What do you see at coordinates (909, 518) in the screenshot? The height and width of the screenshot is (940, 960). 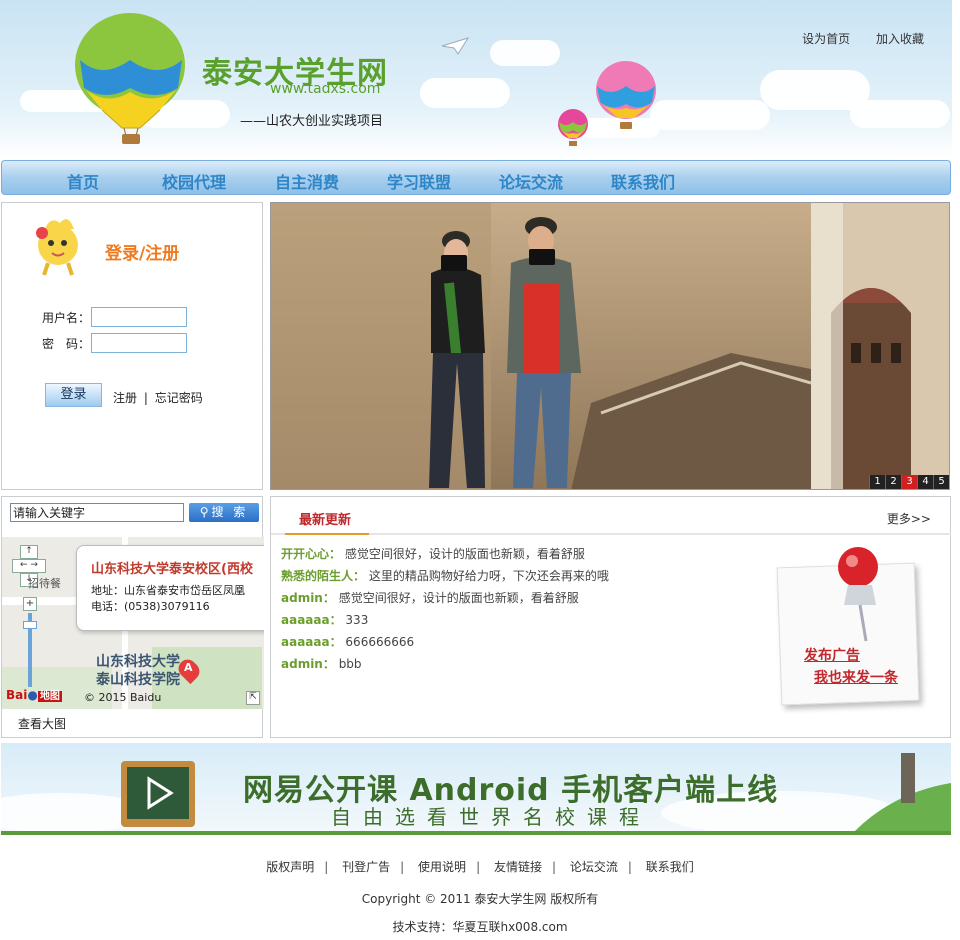 I see `news-more-link: 更多>>` at bounding box center [909, 518].